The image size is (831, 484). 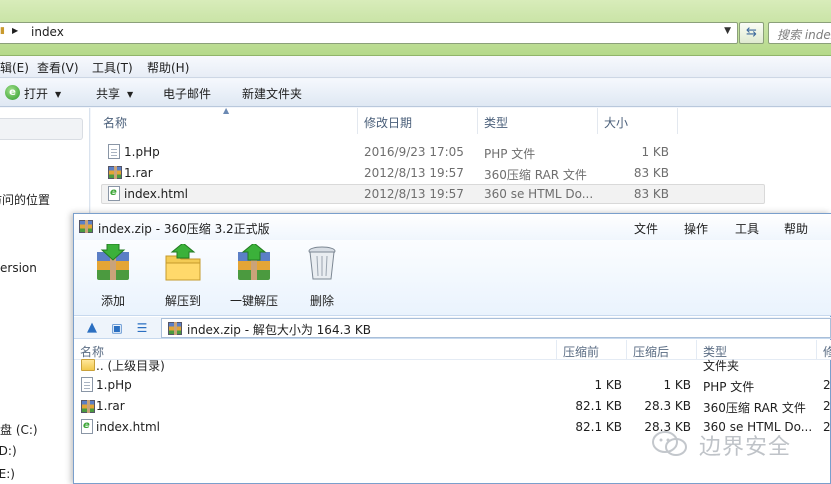 I want to click on delete-button: 删除, so click(x=322, y=278).